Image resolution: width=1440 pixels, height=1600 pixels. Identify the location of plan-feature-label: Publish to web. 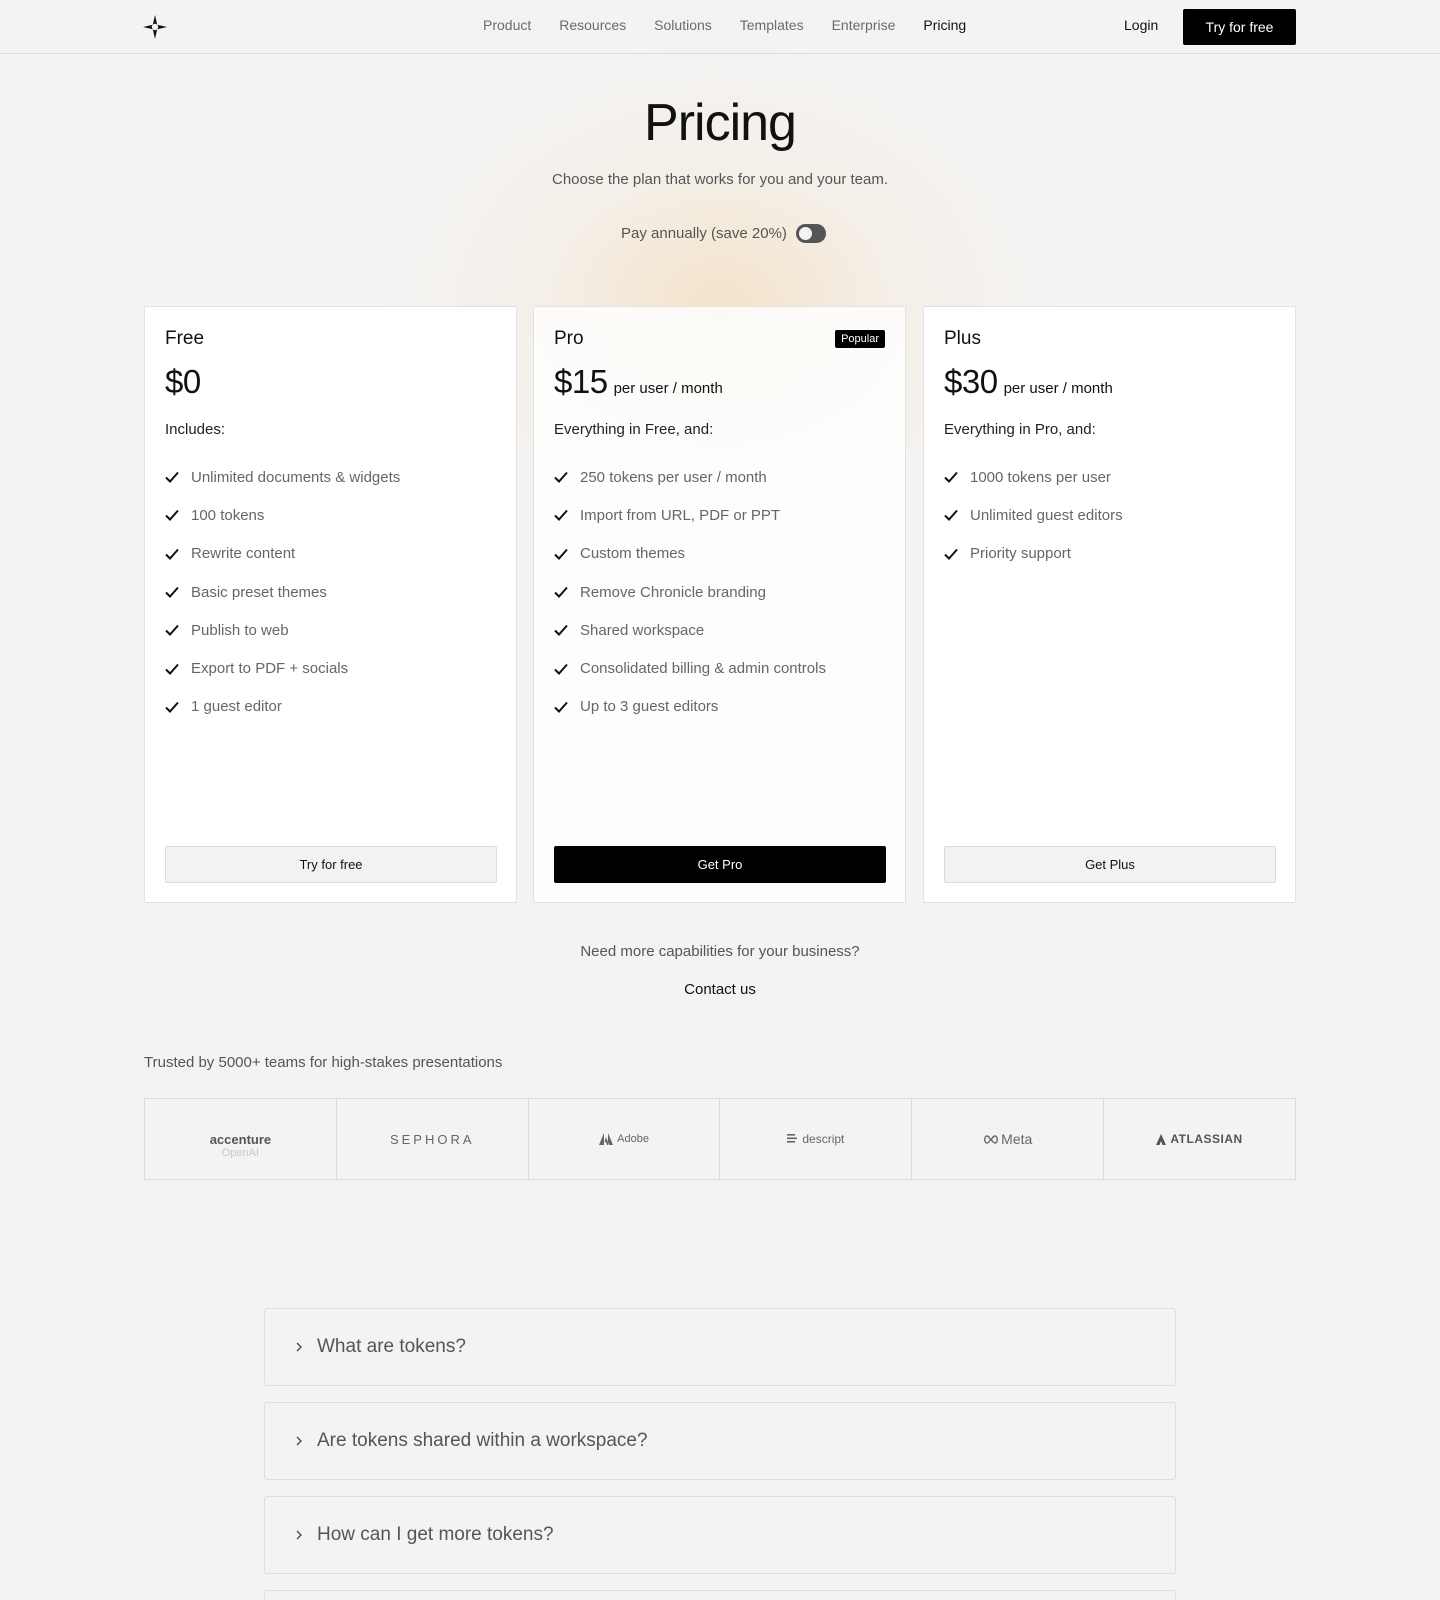
(240, 630).